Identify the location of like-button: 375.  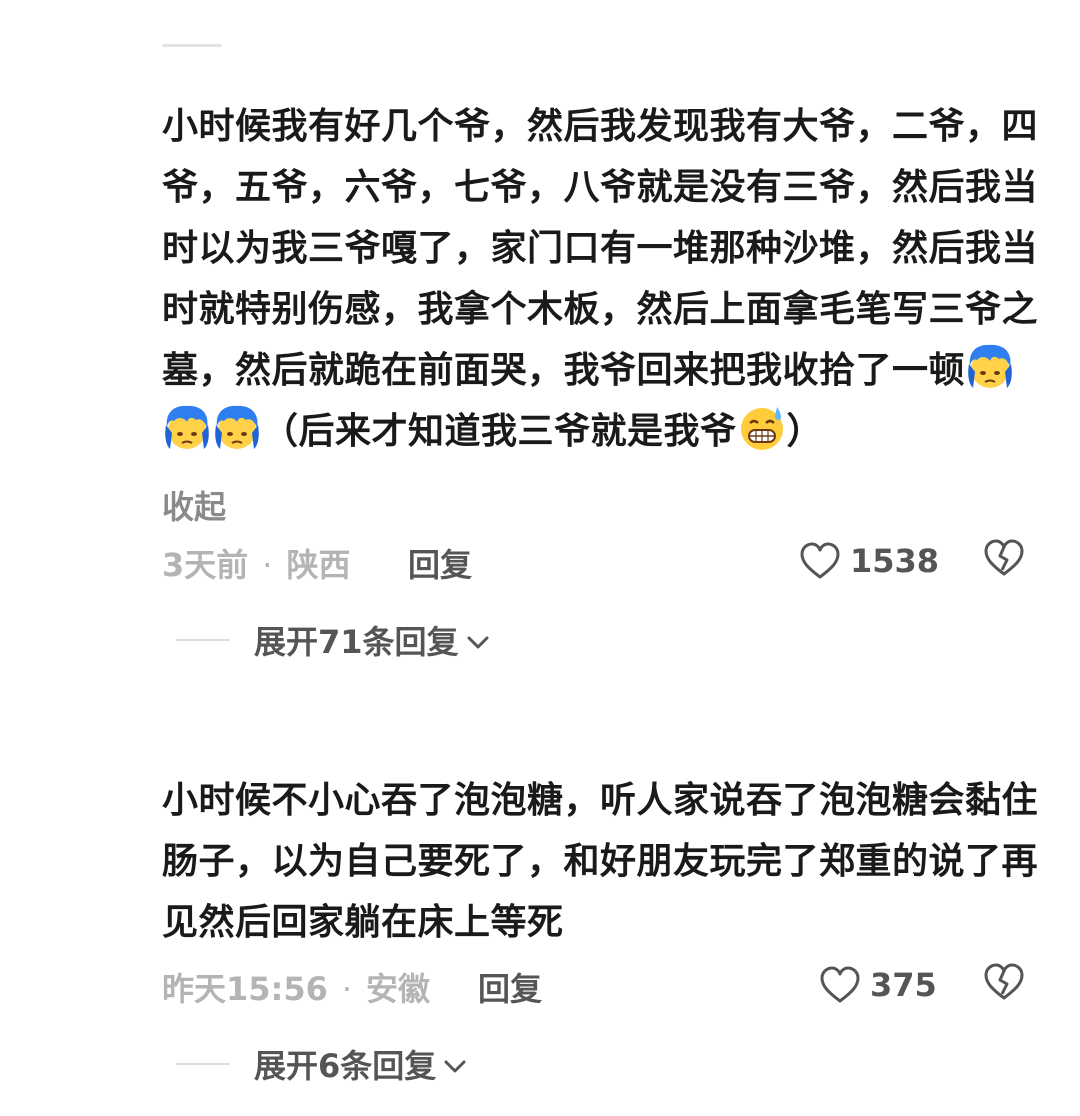
(877, 985).